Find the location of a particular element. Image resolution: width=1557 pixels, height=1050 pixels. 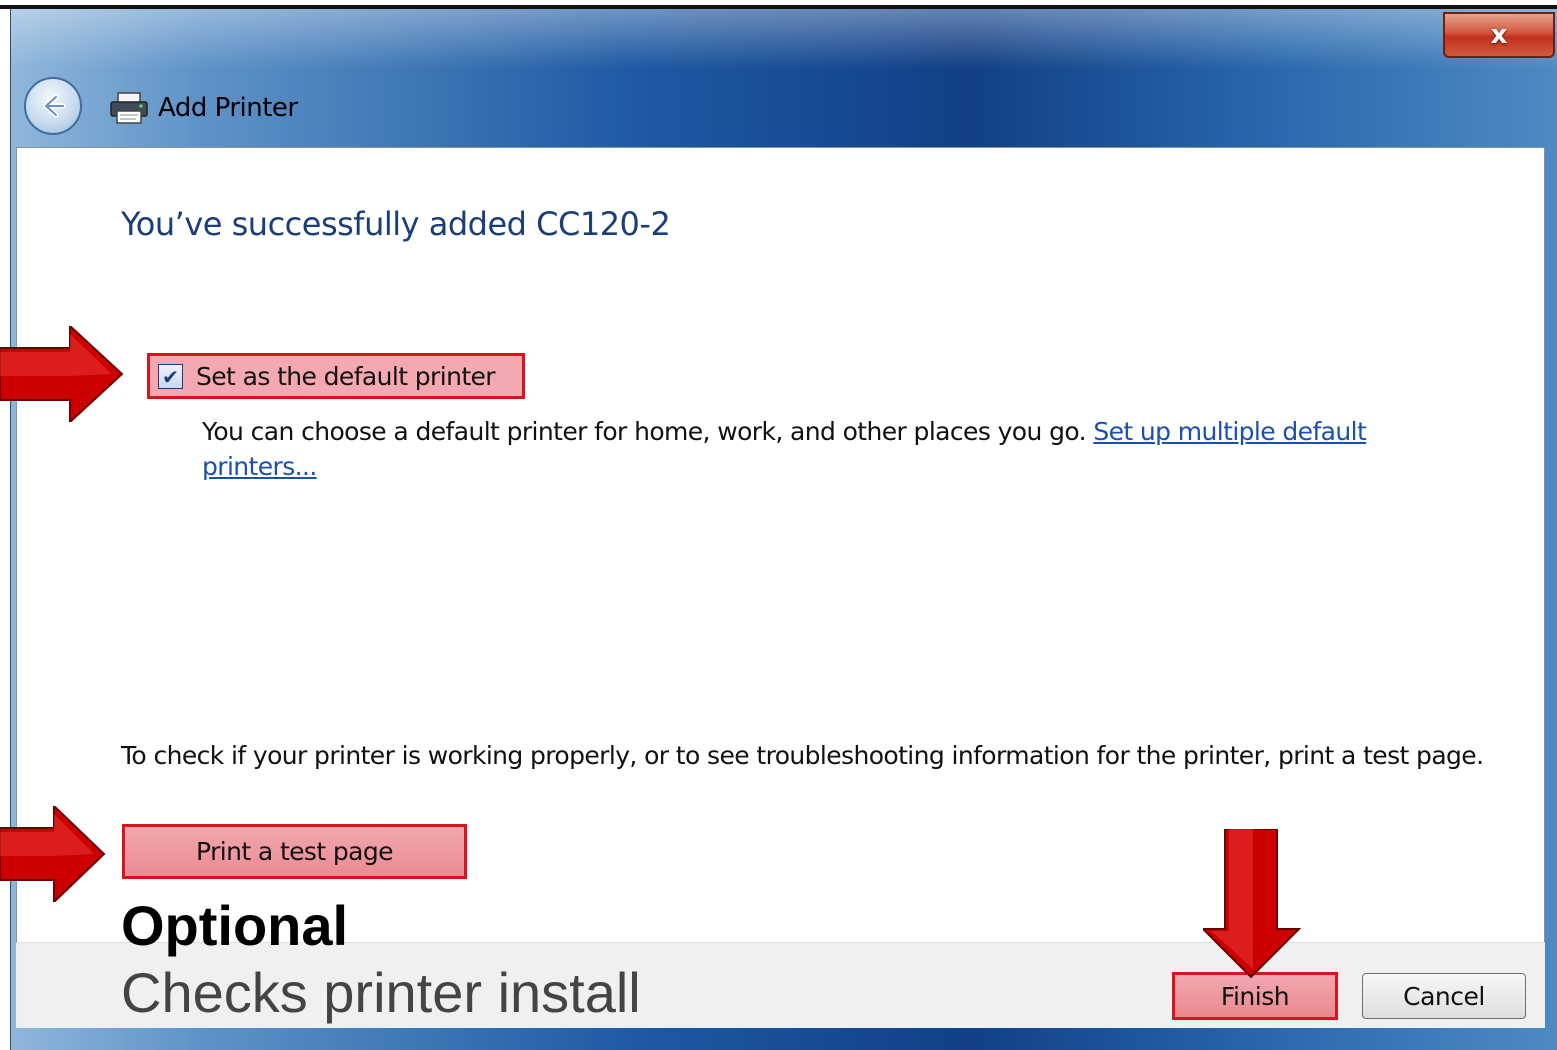

print-test-page-button: Print a test page is located at coordinates (294, 851).